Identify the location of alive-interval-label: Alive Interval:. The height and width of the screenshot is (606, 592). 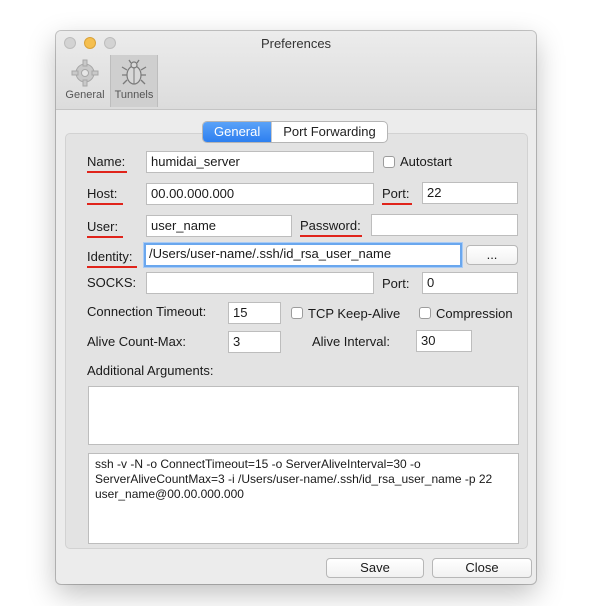
(351, 341).